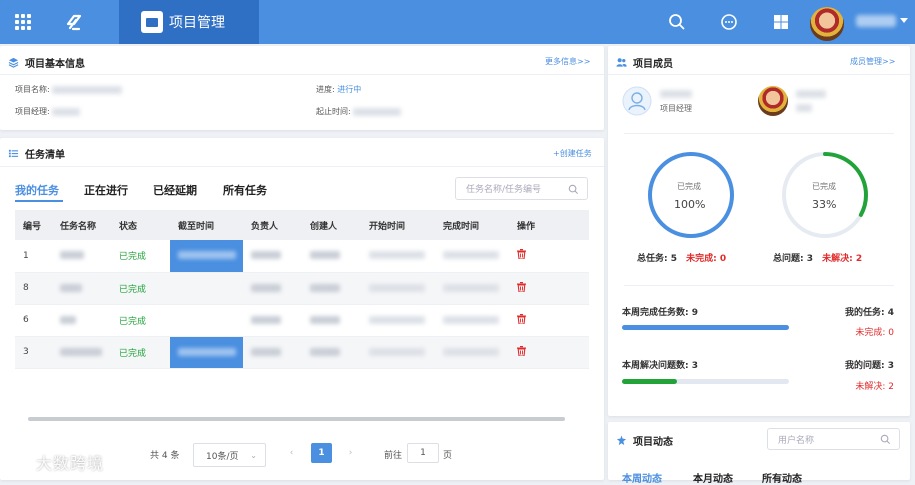 This screenshot has width=915, height=485. I want to click on list-icon, so click(13, 153).